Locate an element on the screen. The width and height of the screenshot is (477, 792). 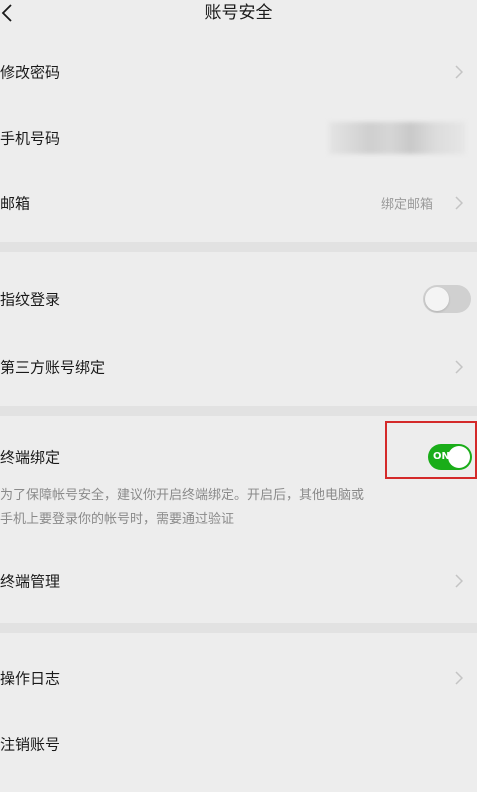
description-line-1: 为了保障帐号安全，建议你开启终端绑定。开启后，其他电脑或 is located at coordinates (182, 495).